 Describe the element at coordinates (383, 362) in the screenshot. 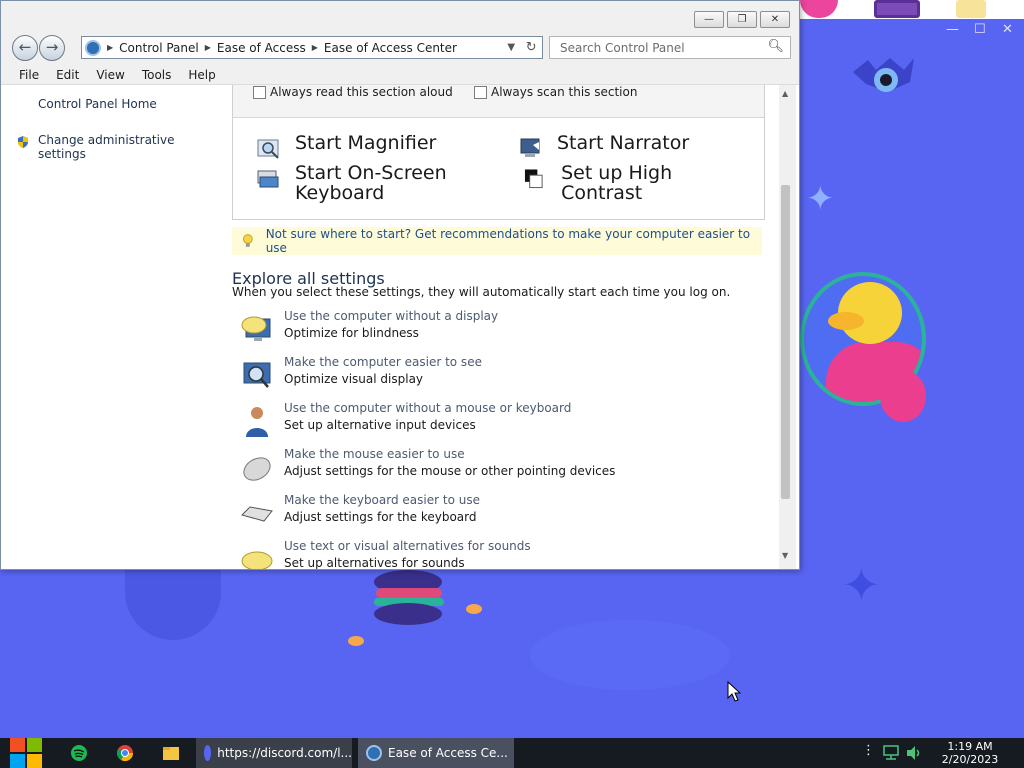

I see `setting-title: Make the computer easier to see` at that location.